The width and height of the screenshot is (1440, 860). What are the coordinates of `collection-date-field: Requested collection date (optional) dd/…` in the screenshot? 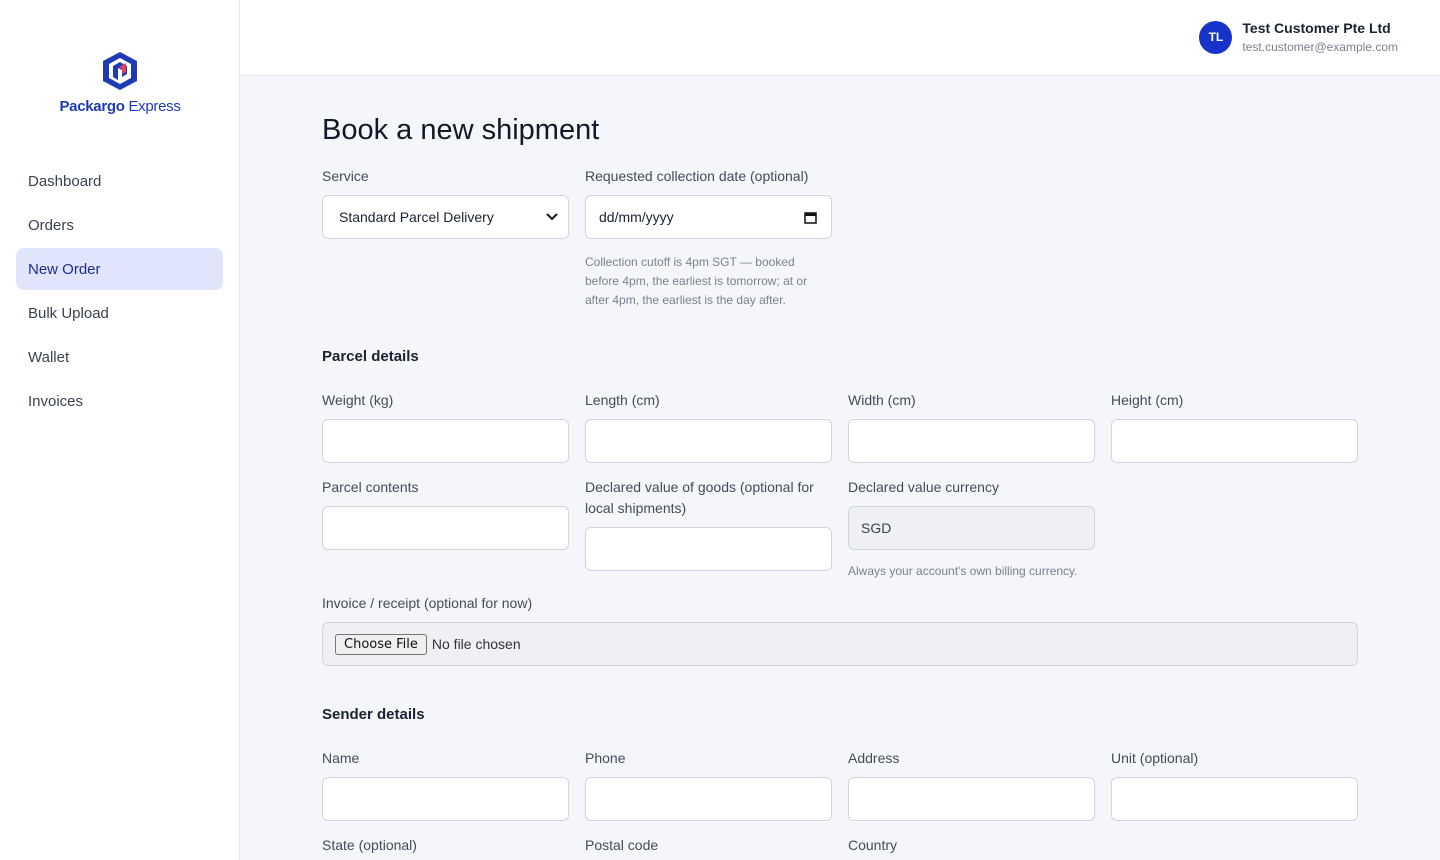 It's located at (708, 238).